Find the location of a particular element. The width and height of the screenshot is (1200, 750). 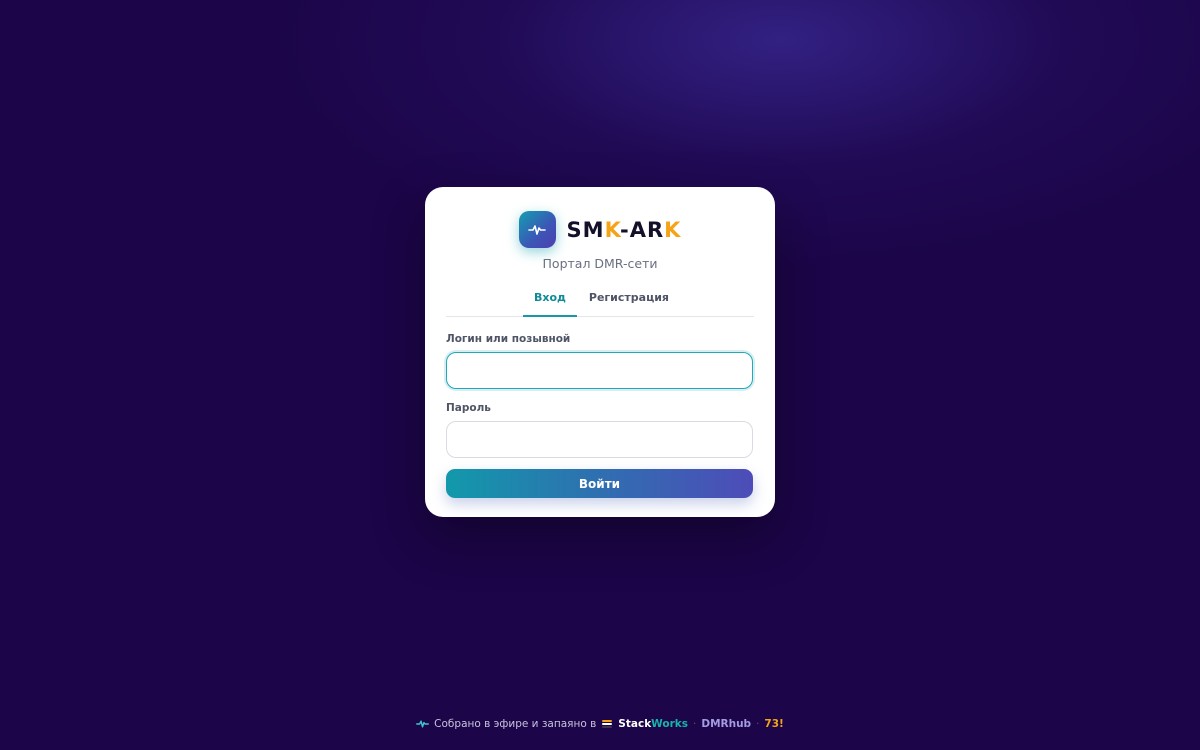

brand-name: SMK-ARK is located at coordinates (624, 229).